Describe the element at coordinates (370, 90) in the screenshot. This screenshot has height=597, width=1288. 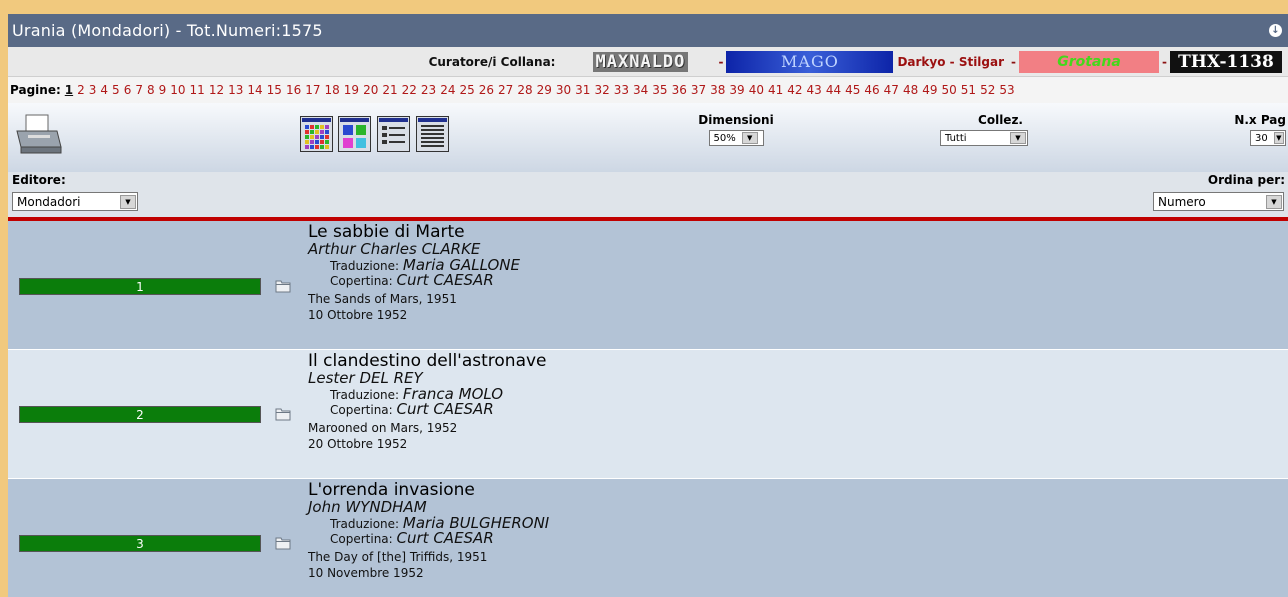
I see `page-link: 20` at that location.